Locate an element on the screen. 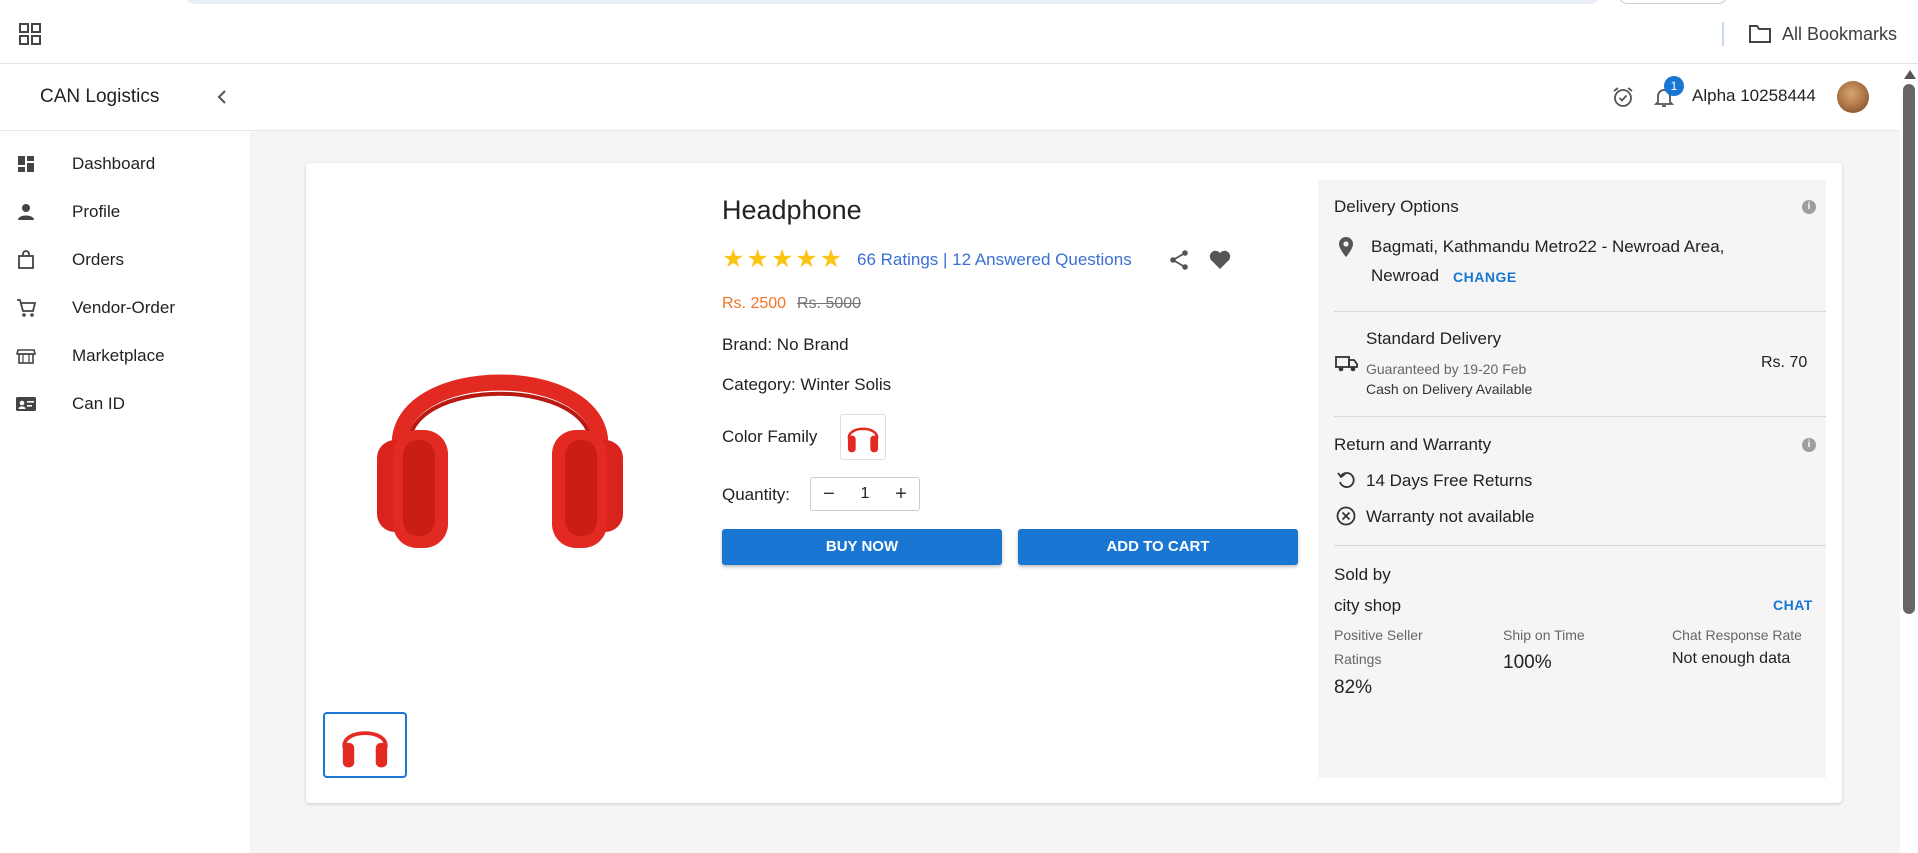  browser-button is located at coordinates (1673, 2).